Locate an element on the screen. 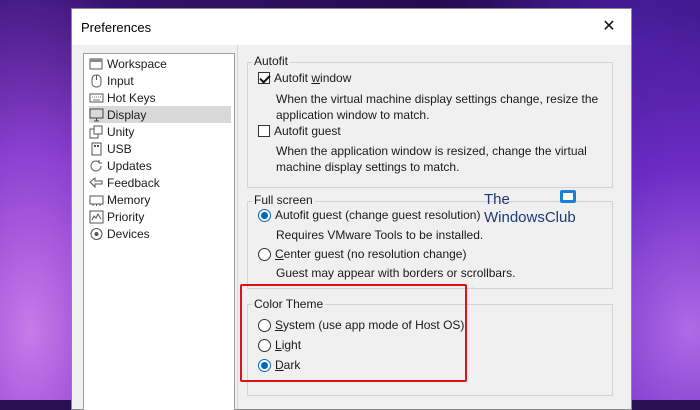  color-theme-highlight-box is located at coordinates (353, 333).